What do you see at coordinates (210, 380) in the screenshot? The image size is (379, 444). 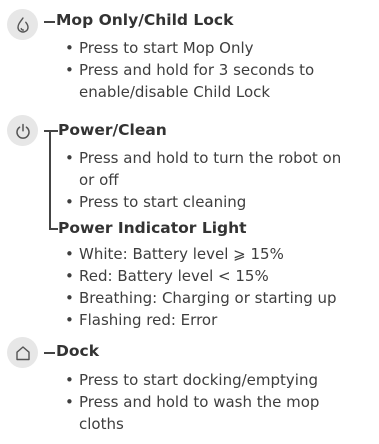 I see `list-item: Press to start docking/emptying` at bounding box center [210, 380].